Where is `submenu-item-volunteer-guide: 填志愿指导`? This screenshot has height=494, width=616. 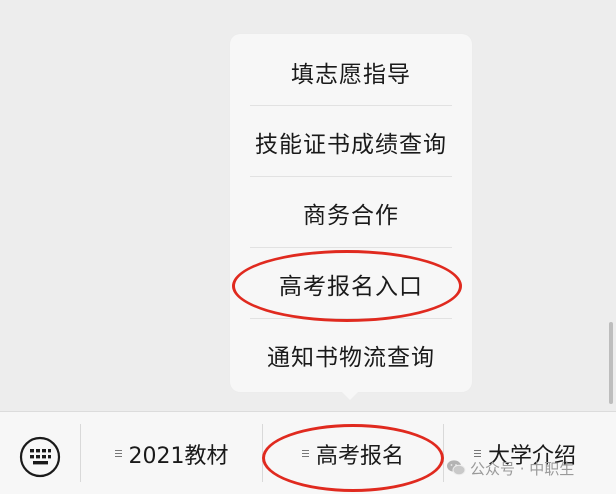
submenu-item-volunteer-guide: 填志愿指导 is located at coordinates (351, 71).